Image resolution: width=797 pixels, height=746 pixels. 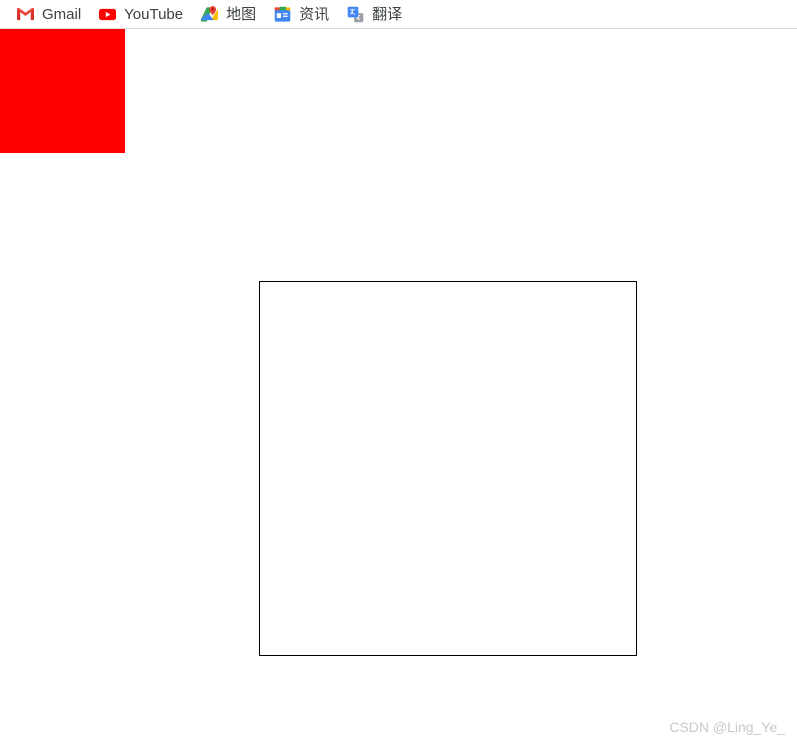 What do you see at coordinates (154, 14) in the screenshot?
I see `bookmark-label: YouTube` at bounding box center [154, 14].